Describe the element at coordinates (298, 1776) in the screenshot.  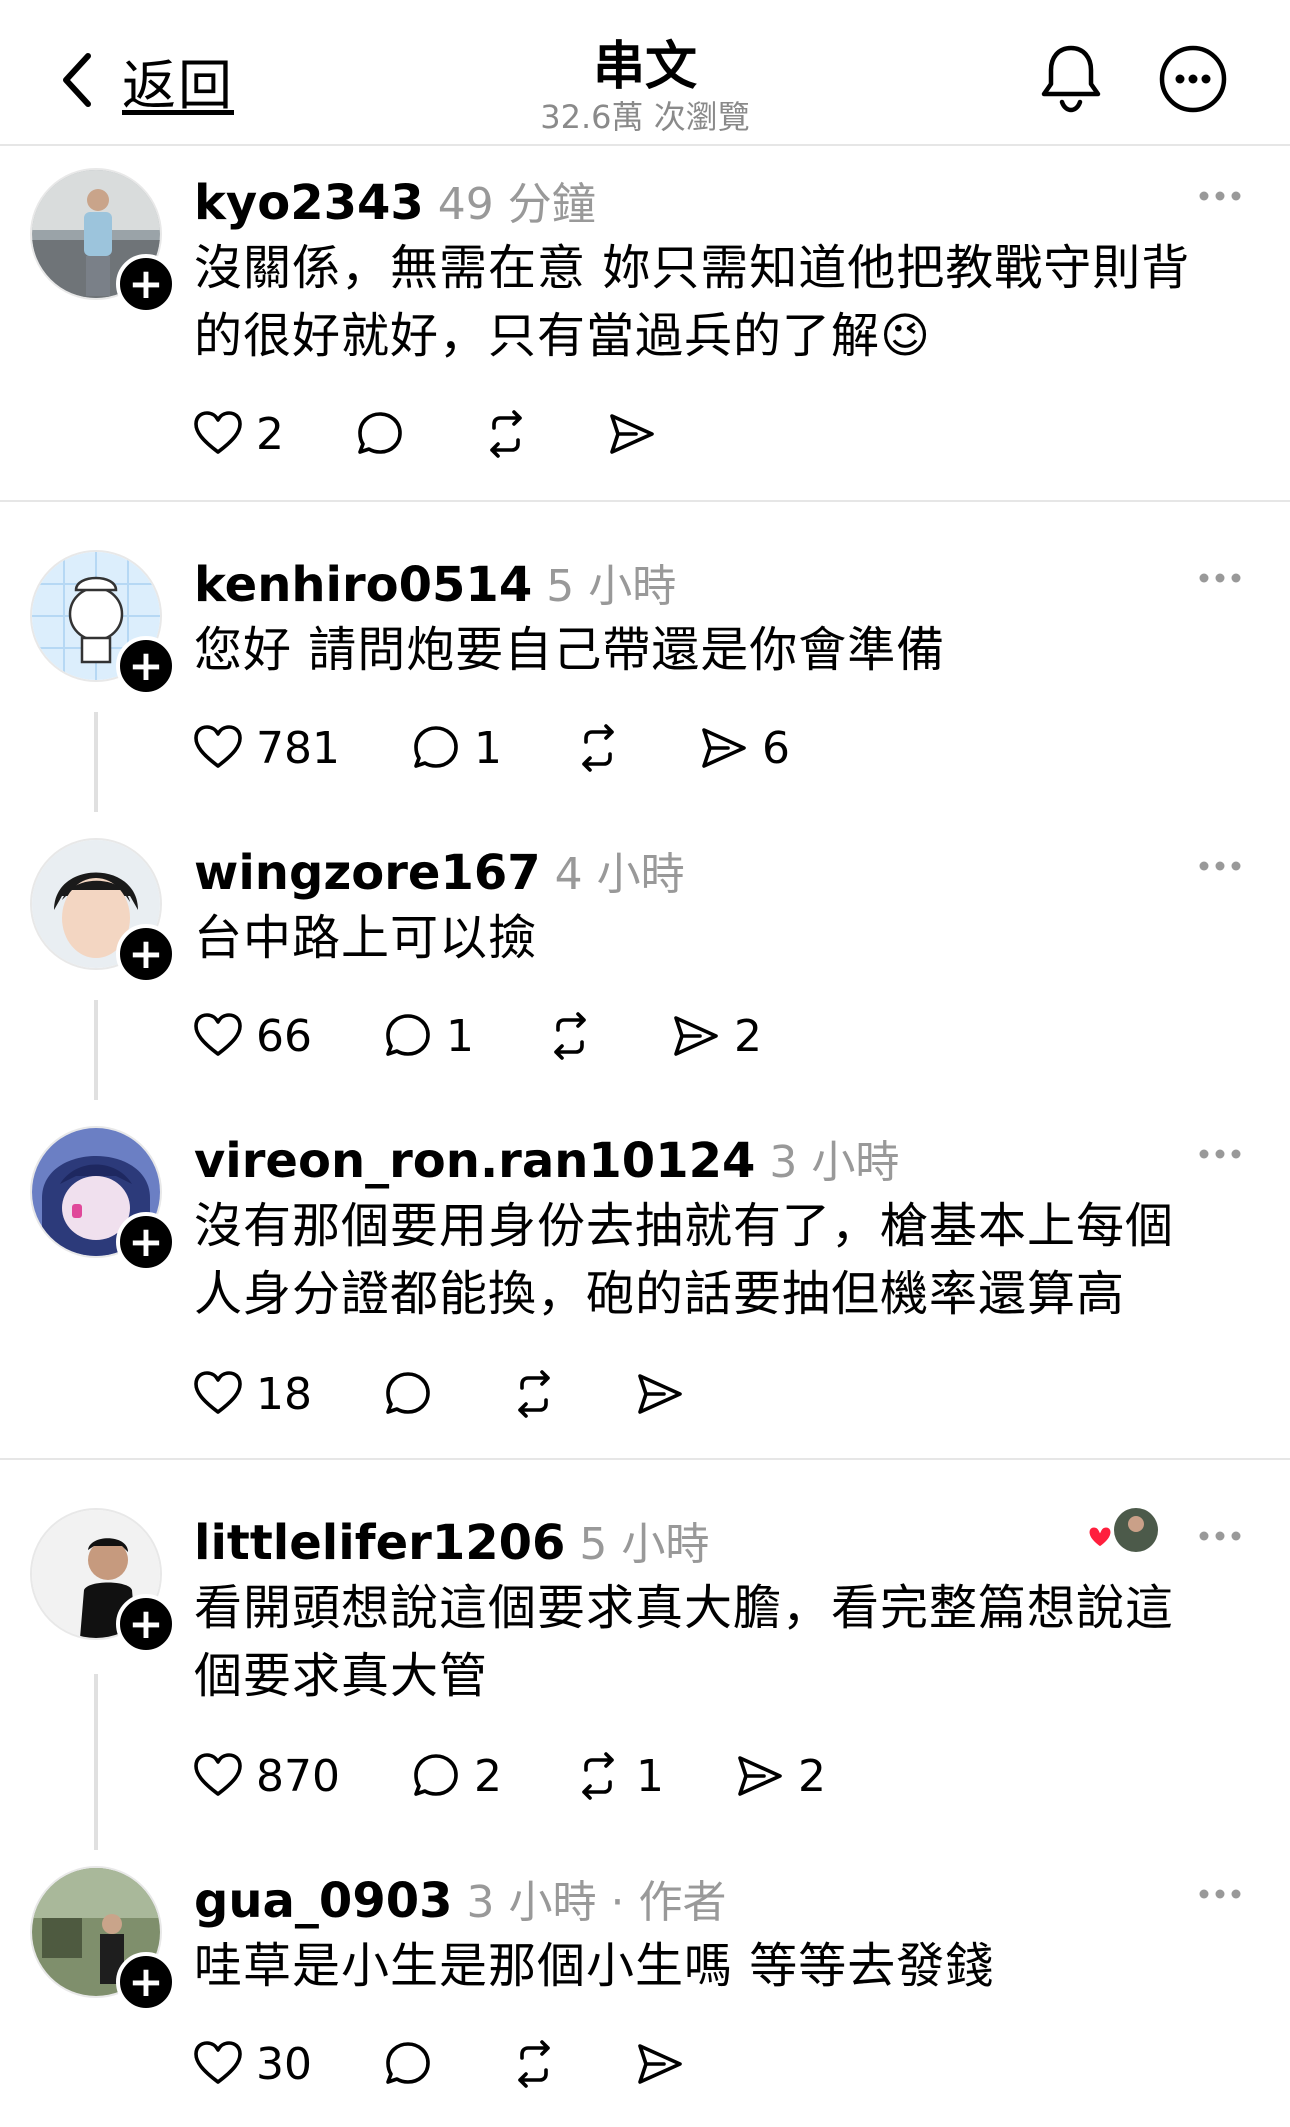
I see `like-count: 870` at that location.